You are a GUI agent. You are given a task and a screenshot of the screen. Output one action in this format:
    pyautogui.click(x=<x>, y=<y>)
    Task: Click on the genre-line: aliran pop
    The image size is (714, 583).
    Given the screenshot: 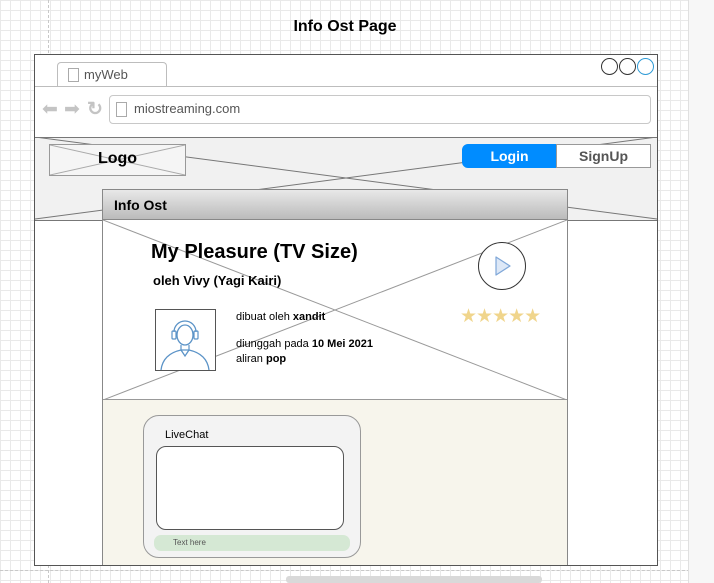 What is the action you would take?
    pyautogui.click(x=261, y=359)
    